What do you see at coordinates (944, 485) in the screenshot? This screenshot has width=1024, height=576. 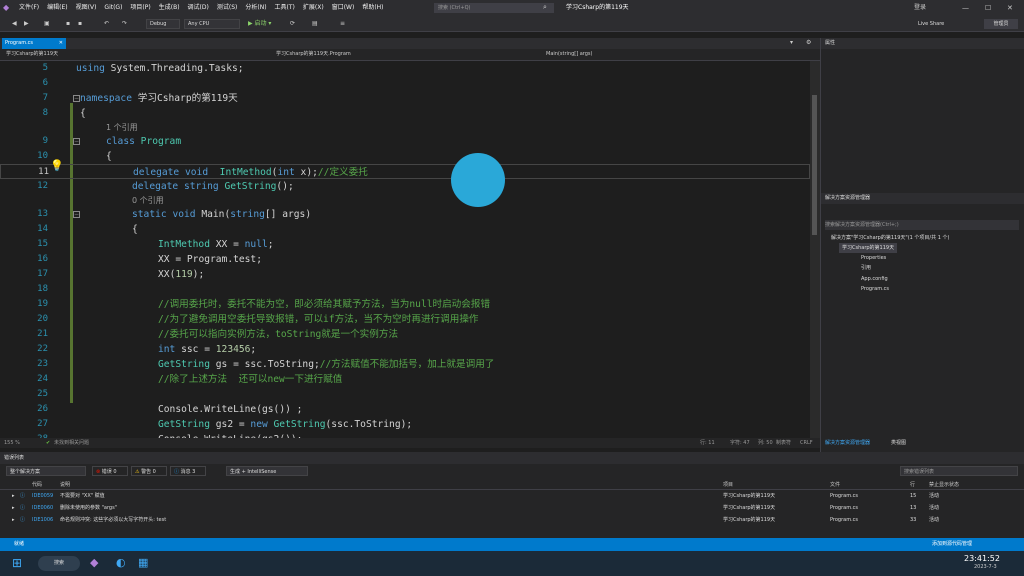 I see `col-suppression: 禁止显示状态` at bounding box center [944, 485].